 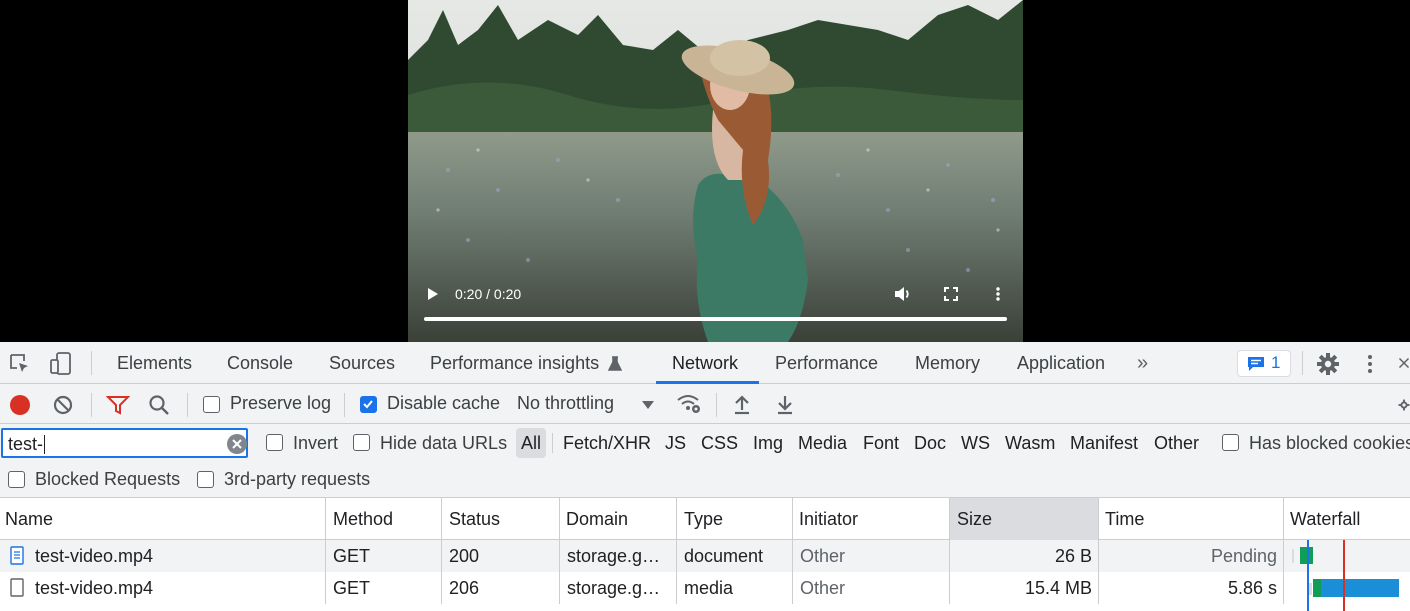 What do you see at coordinates (1344, 575) in the screenshot?
I see `load-event-marker` at bounding box center [1344, 575].